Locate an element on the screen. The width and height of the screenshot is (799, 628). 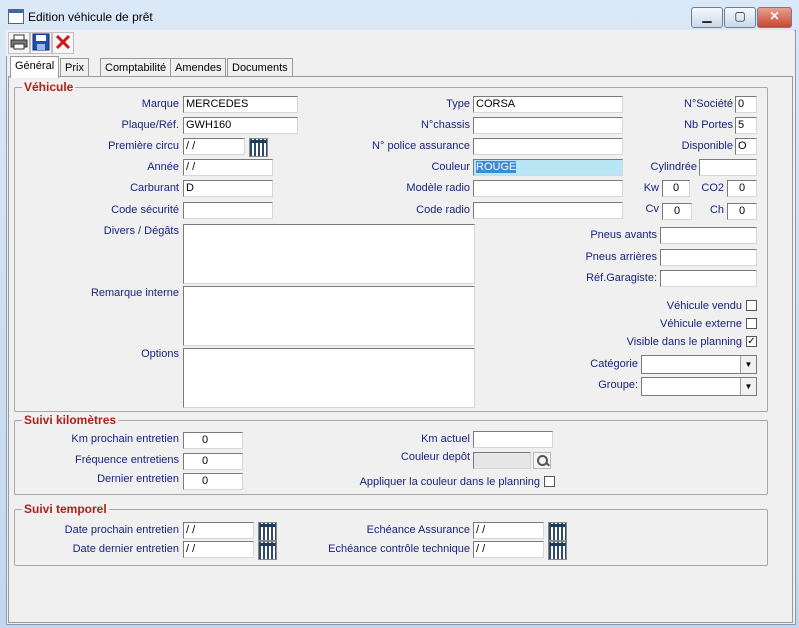
police-assurance-field is located at coordinates (548, 146).